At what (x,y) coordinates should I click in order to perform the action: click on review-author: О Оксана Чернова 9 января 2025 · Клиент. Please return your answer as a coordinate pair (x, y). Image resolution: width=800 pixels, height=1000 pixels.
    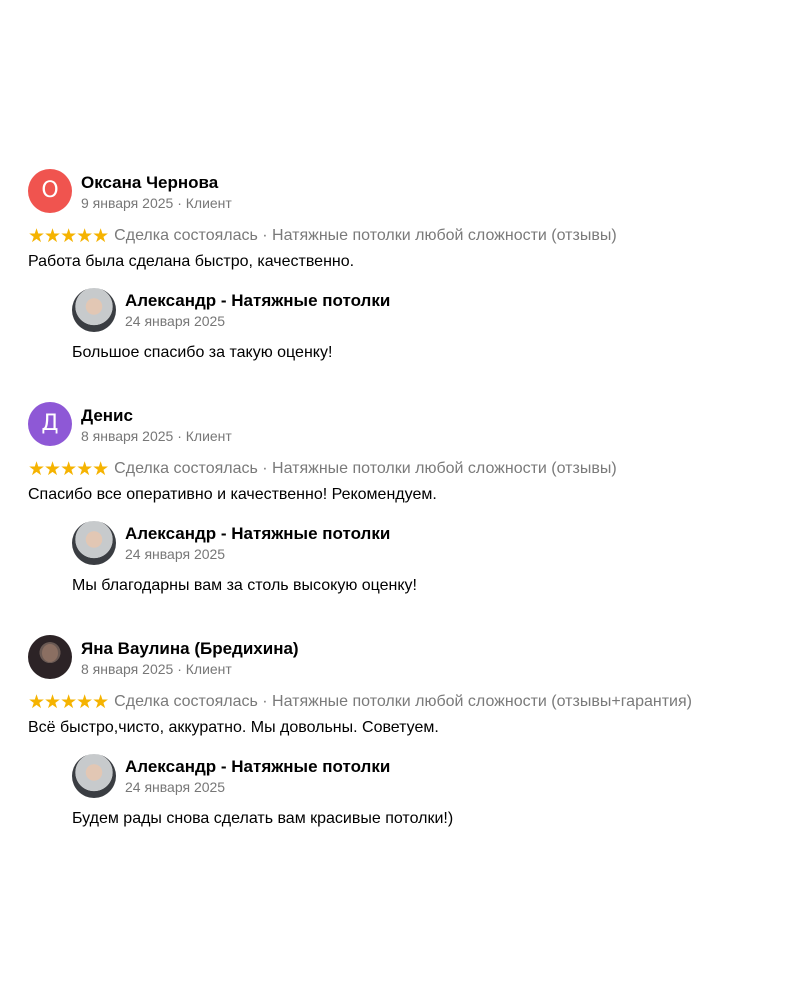
    Looking at the image, I should click on (408, 192).